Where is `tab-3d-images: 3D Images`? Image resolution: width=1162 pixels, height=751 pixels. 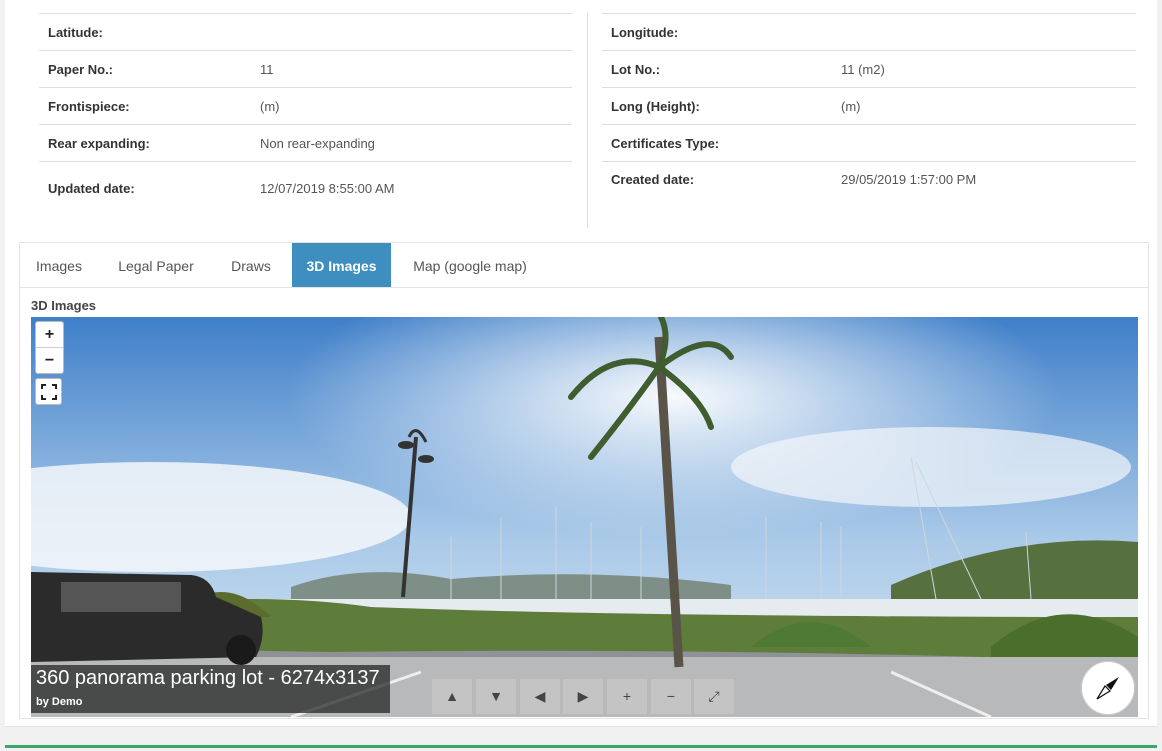 tab-3d-images: 3D Images is located at coordinates (341, 265).